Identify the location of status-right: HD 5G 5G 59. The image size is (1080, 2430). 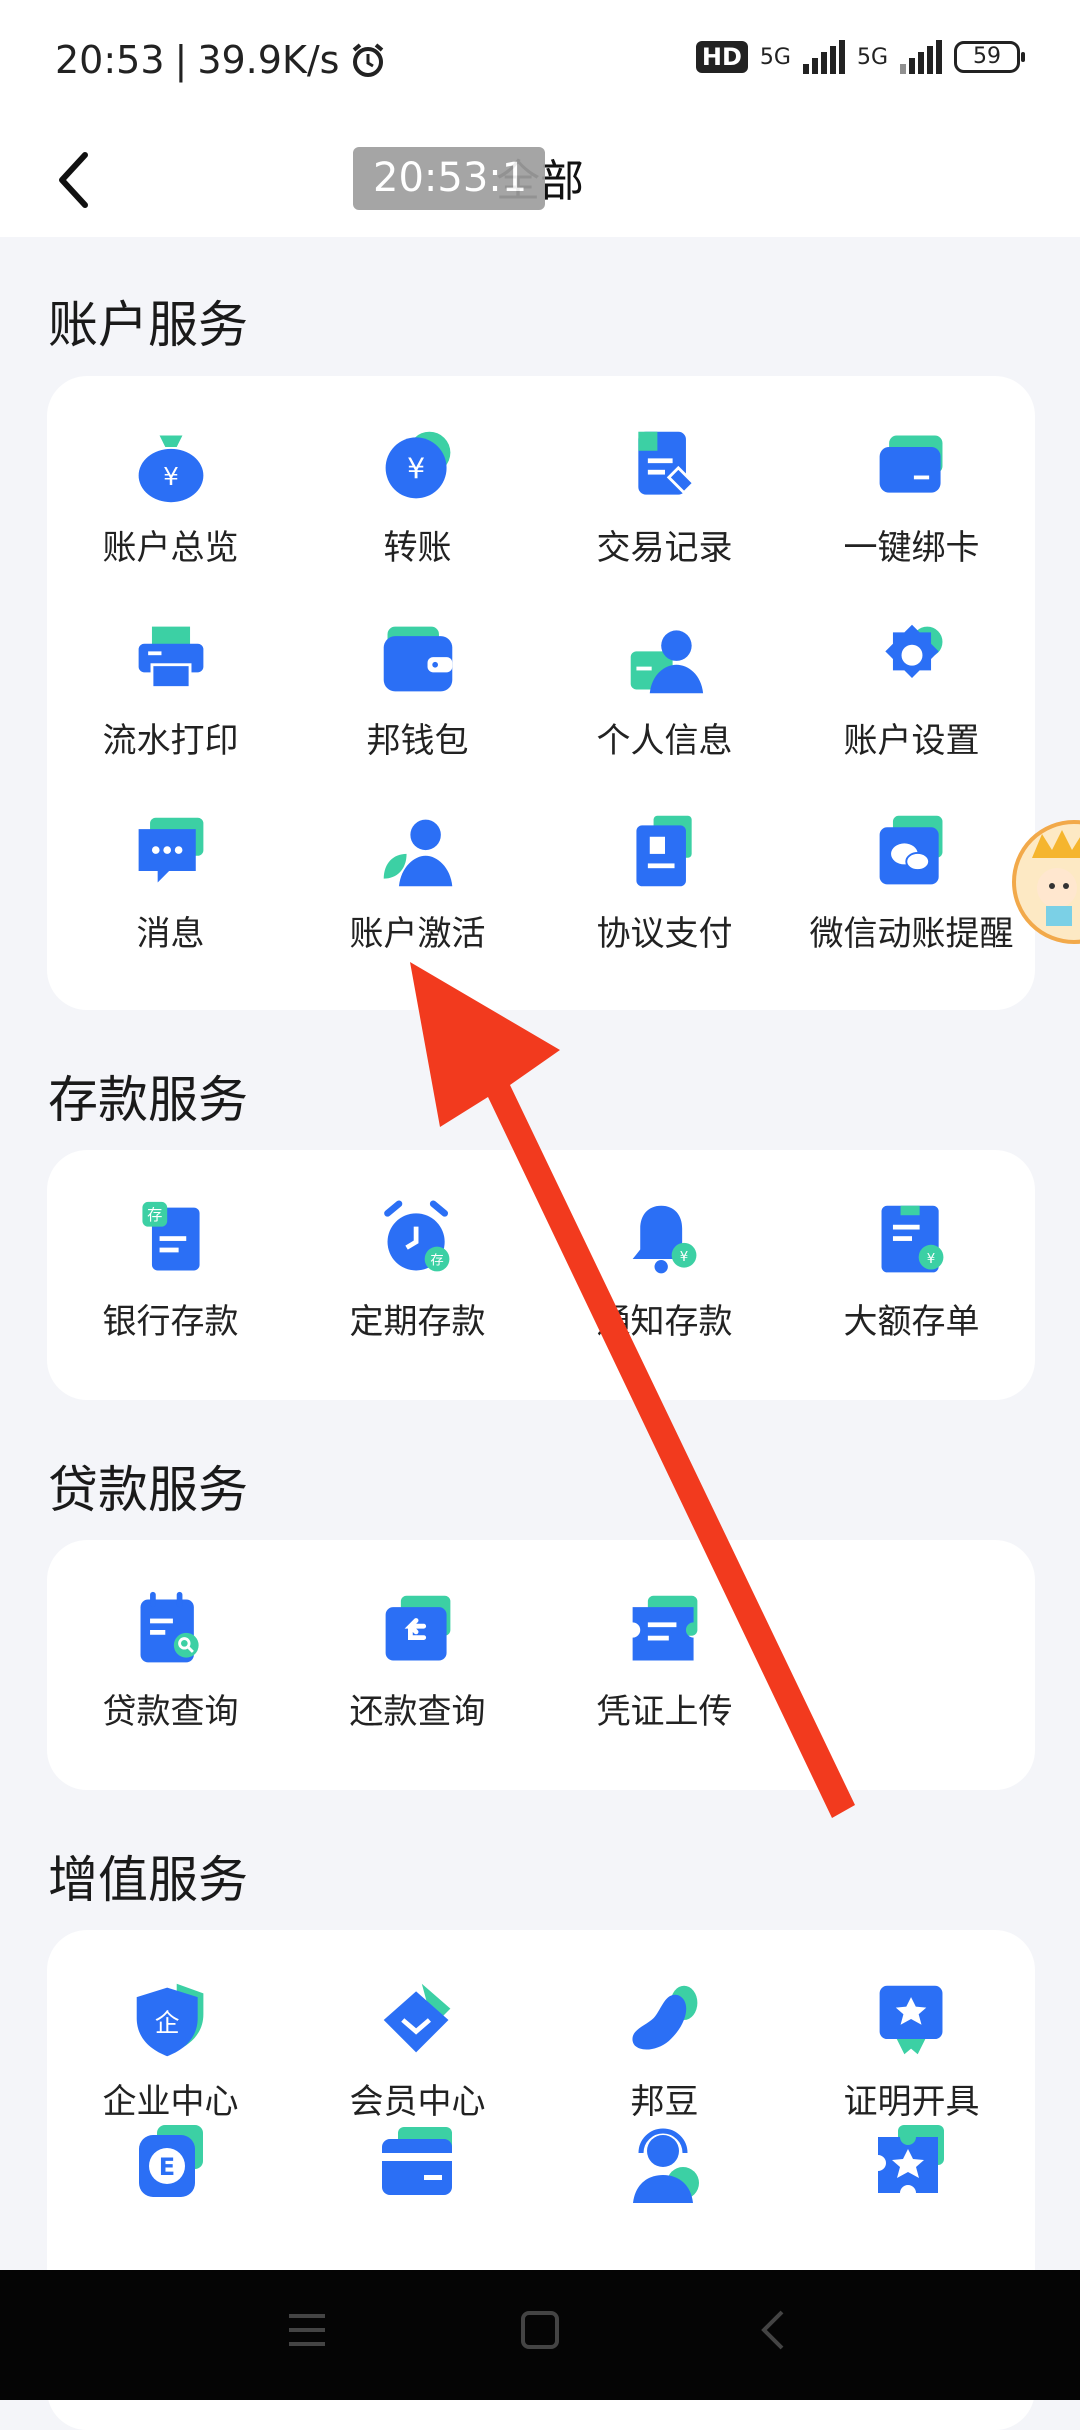
(860, 57).